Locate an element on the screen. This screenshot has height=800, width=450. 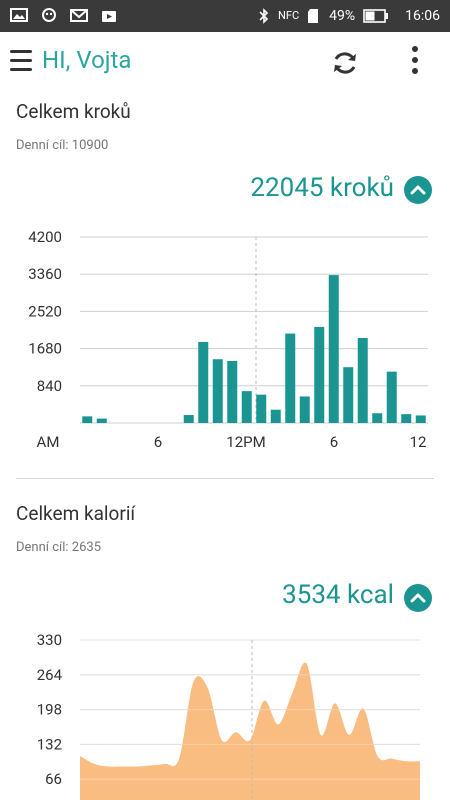
mail-icon is located at coordinates (79, 15).